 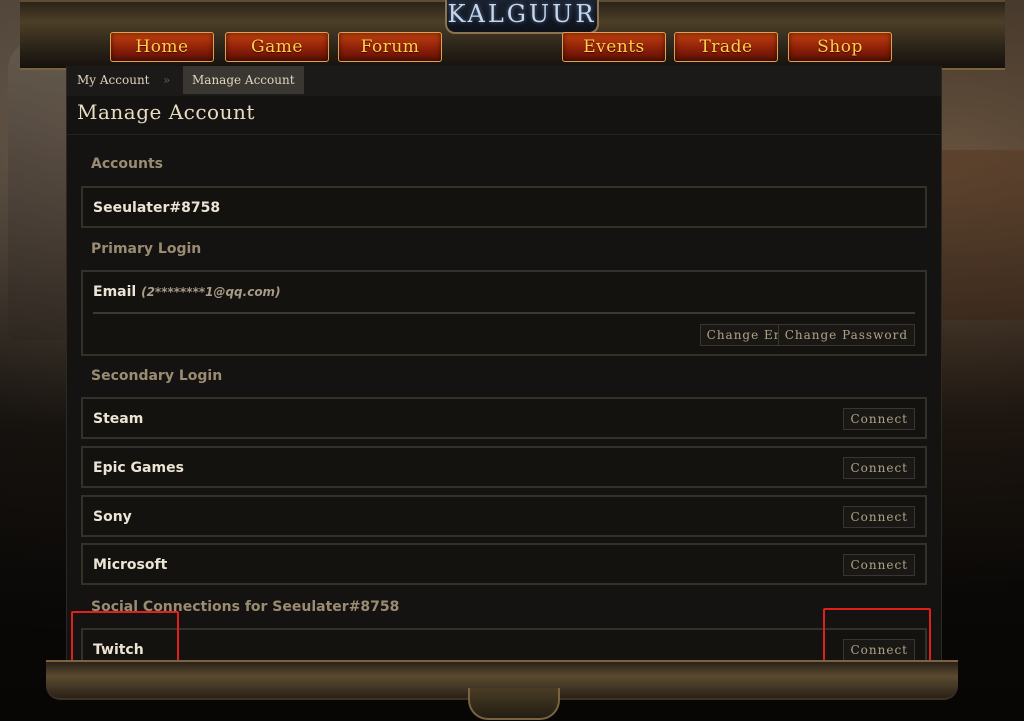 What do you see at coordinates (879, 565) in the screenshot?
I see `connect-microsoft-button: Connect` at bounding box center [879, 565].